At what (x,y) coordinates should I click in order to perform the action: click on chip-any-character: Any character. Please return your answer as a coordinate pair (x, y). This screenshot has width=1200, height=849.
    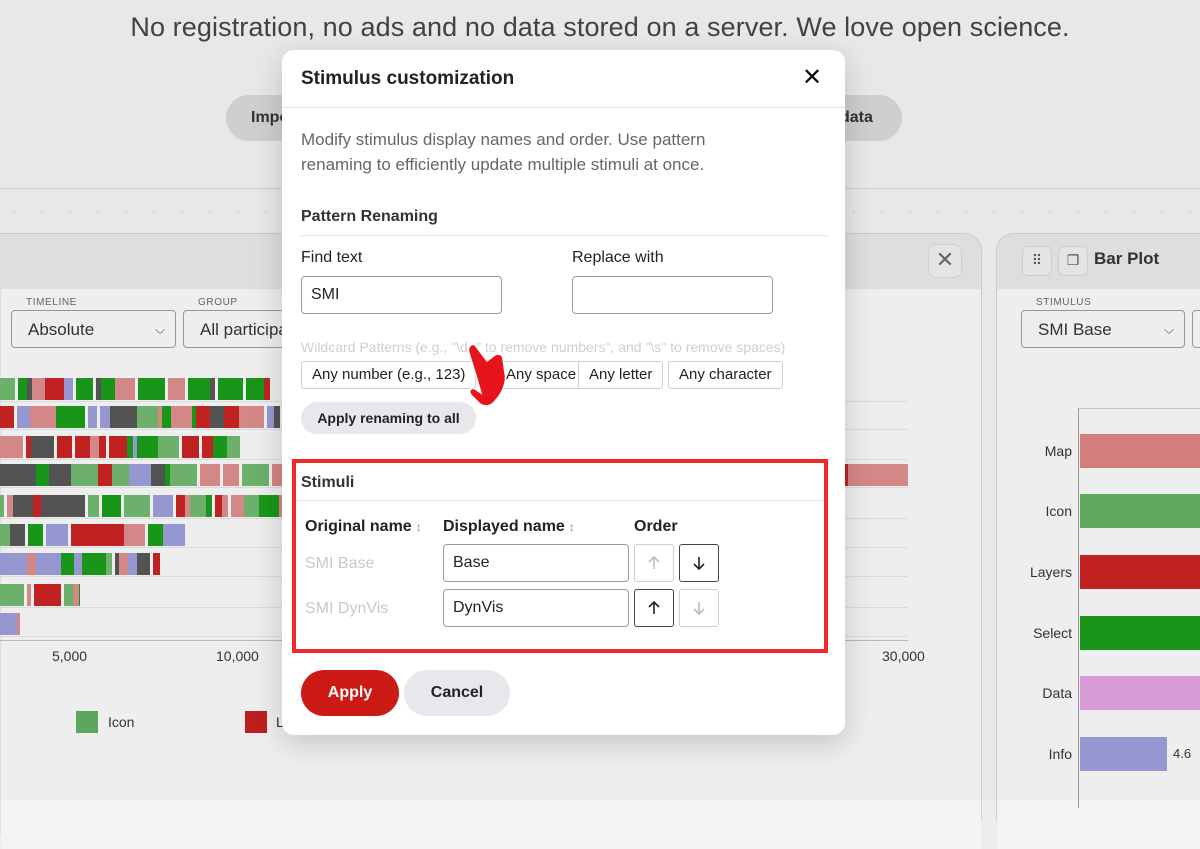
    Looking at the image, I should click on (725, 375).